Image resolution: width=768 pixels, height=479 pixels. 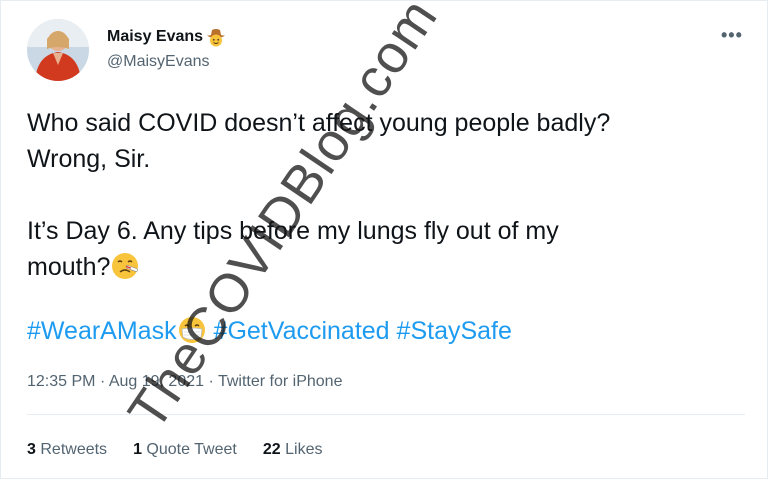 I want to click on tweet-time: 12:35 PM, so click(x=61, y=381).